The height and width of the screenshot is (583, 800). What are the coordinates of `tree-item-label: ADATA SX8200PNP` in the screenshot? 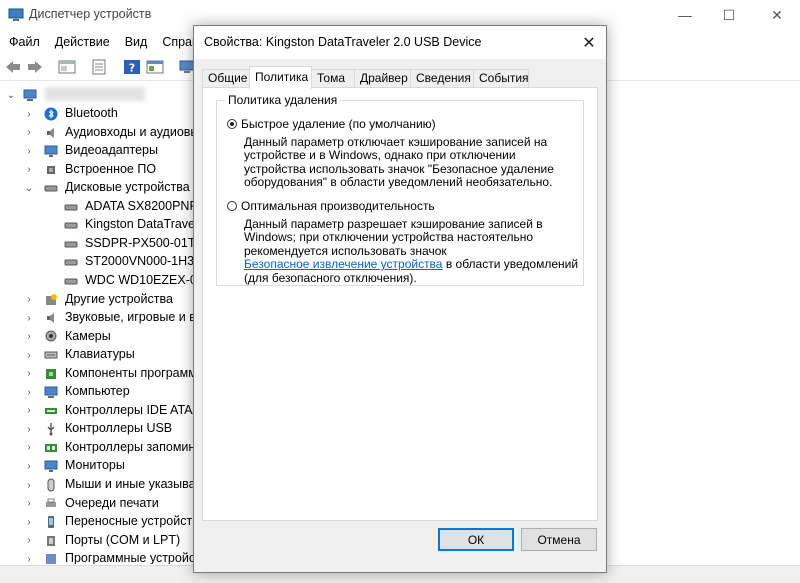 It's located at (141, 205).